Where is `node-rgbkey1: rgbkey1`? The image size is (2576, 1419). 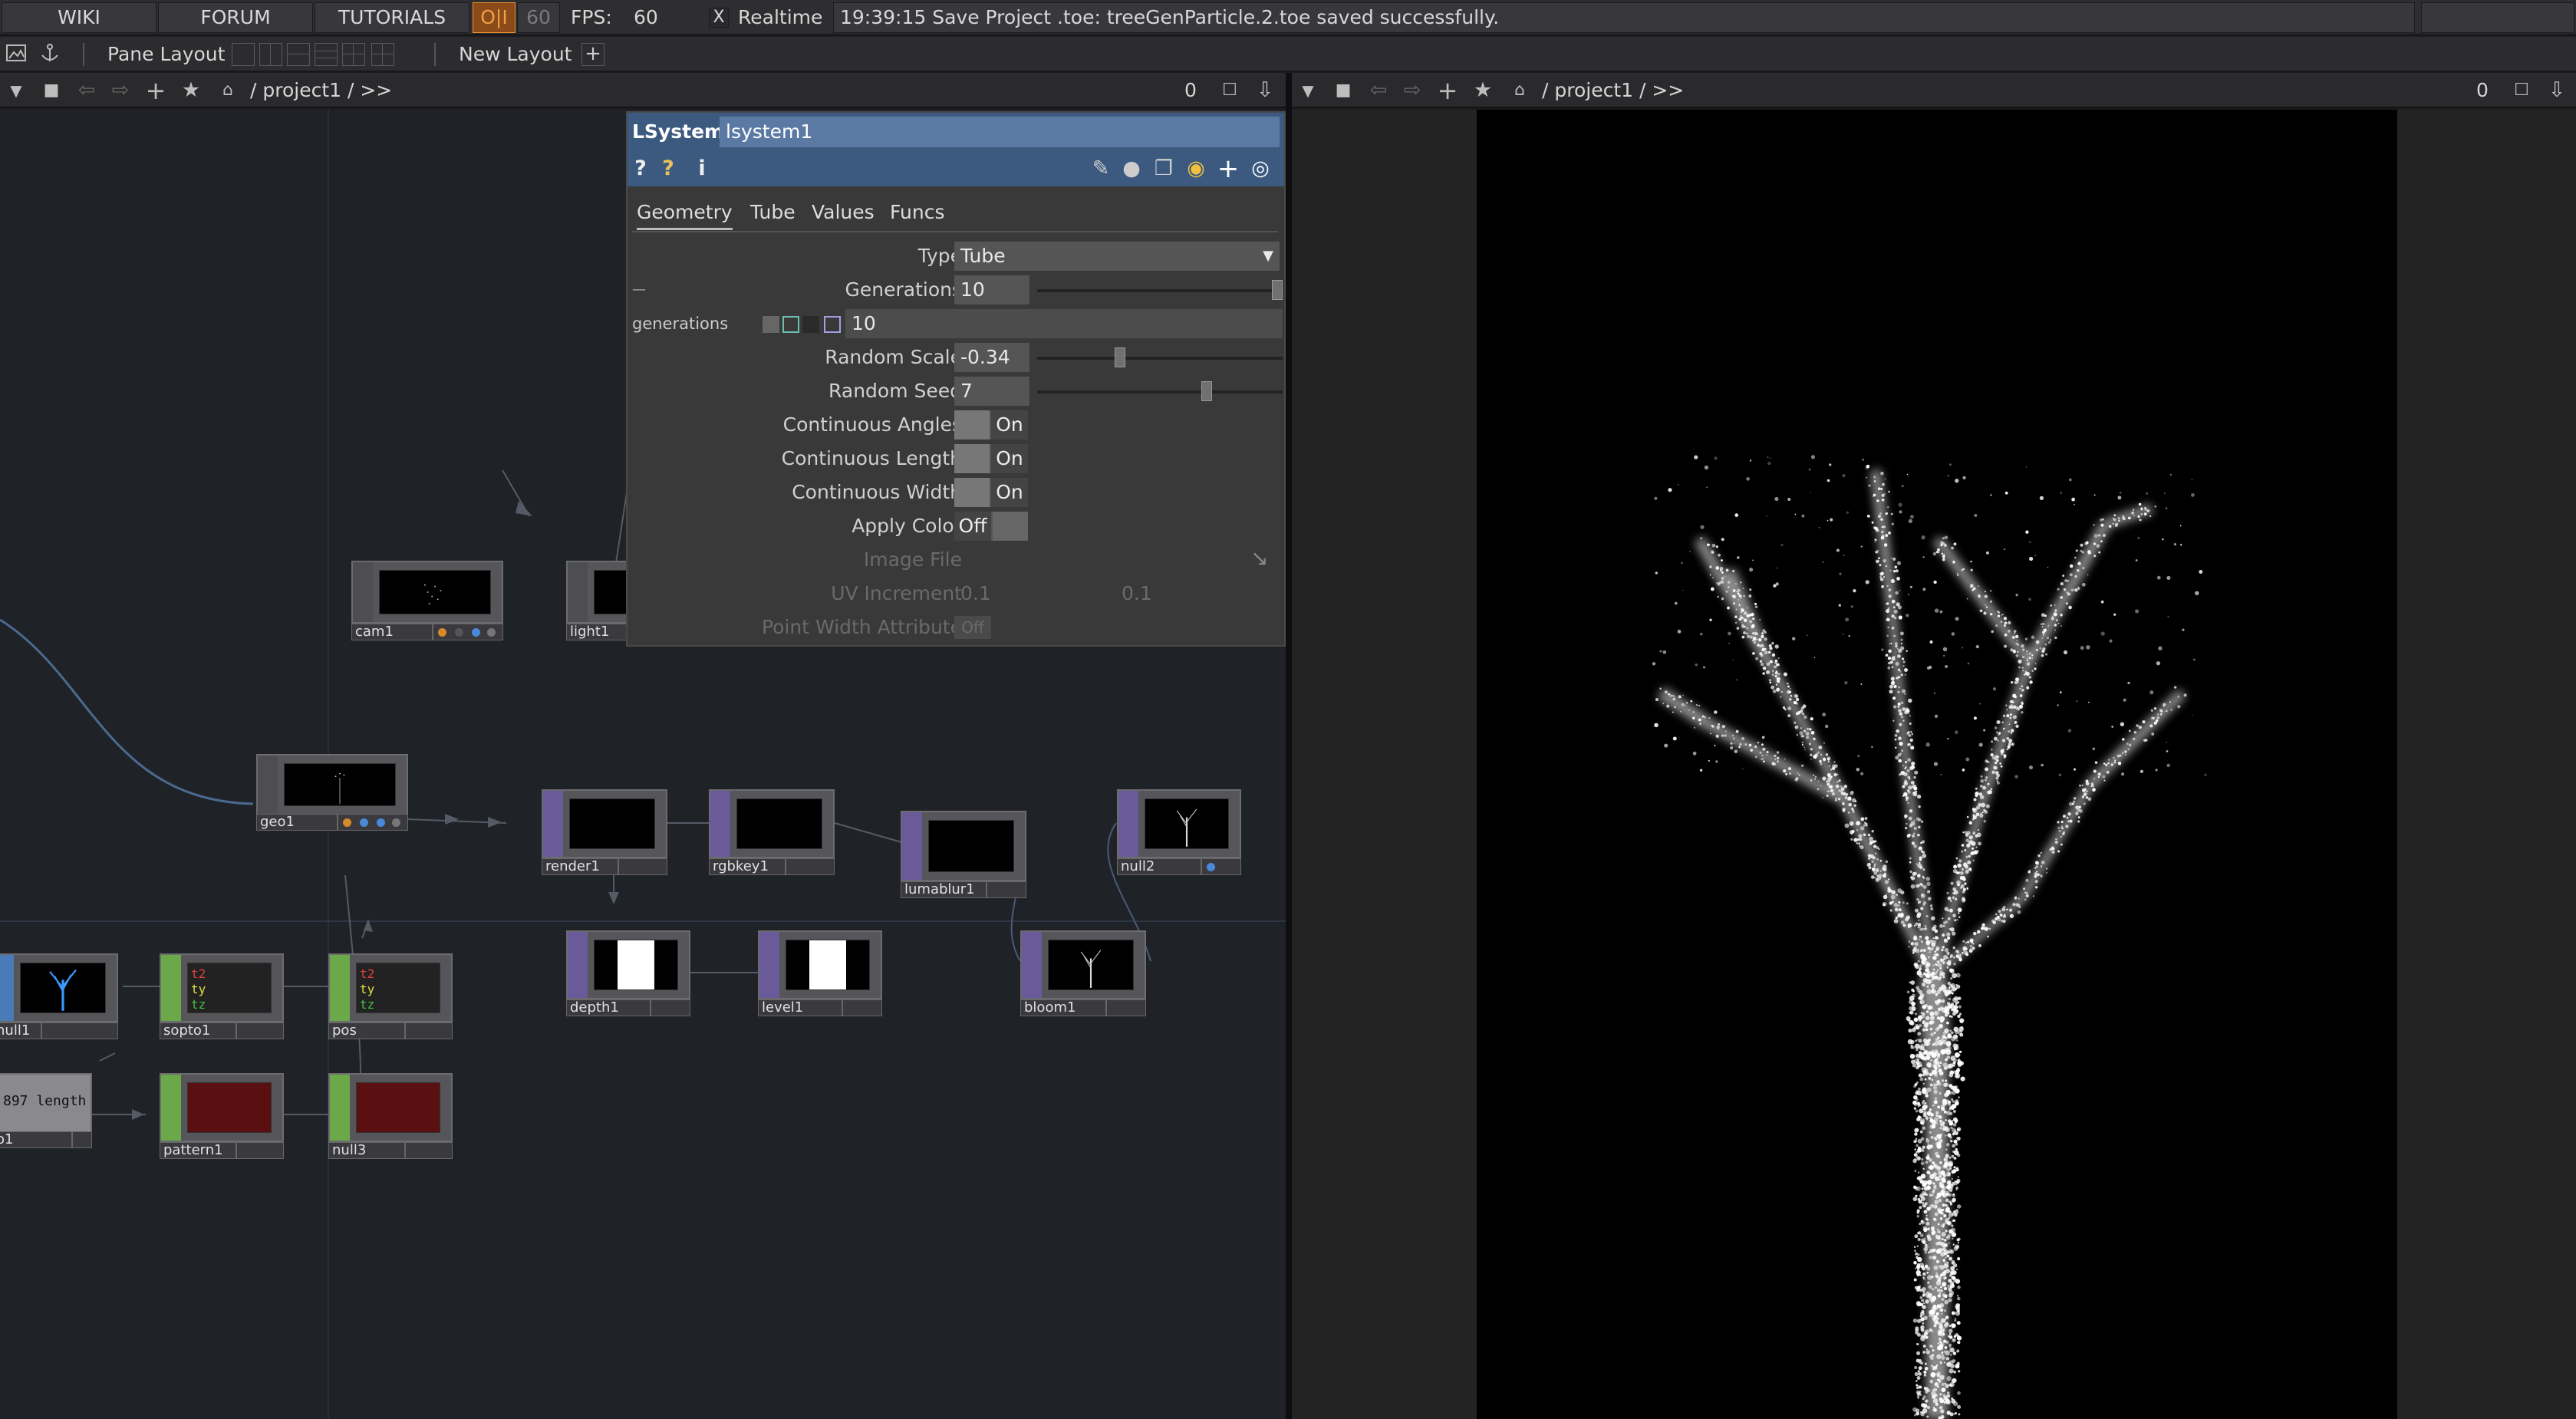 node-rgbkey1: rgbkey1 is located at coordinates (772, 832).